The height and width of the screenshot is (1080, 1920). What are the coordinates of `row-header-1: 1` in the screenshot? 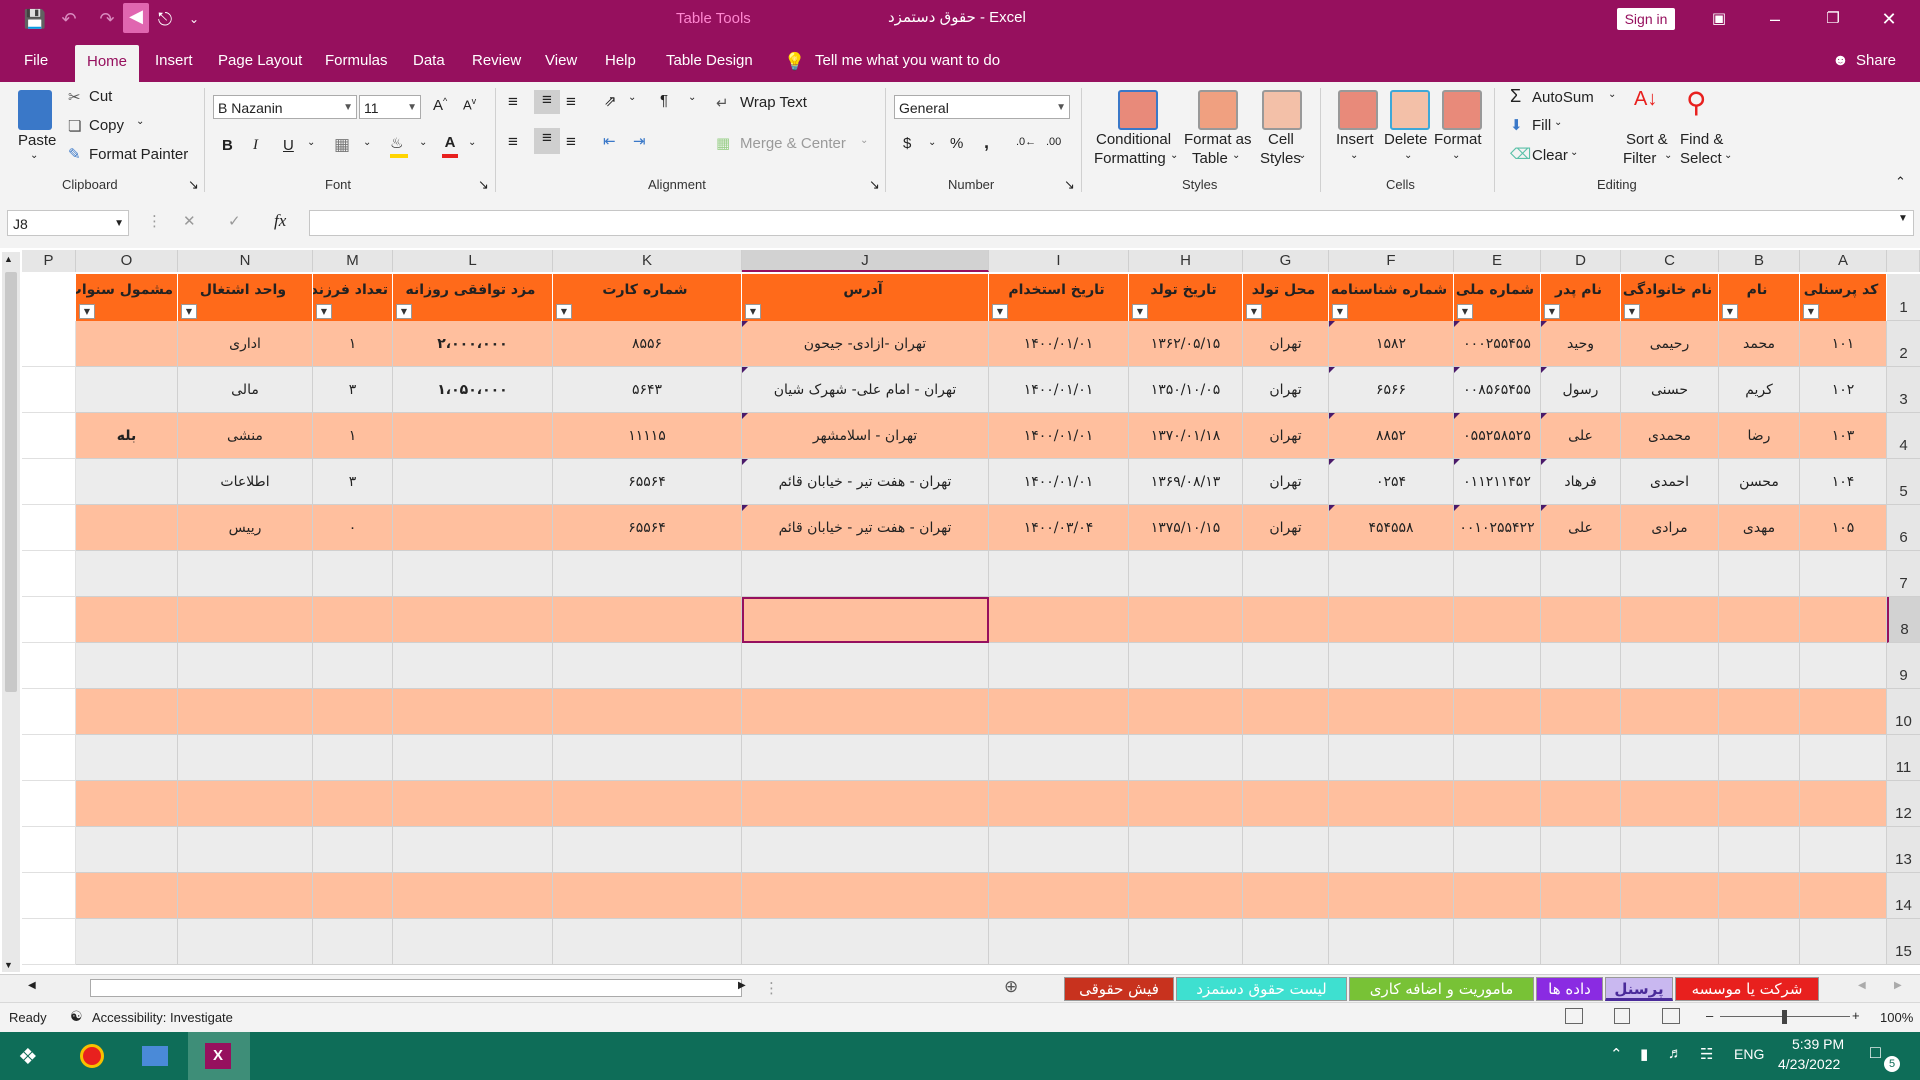 It's located at (1903, 297).